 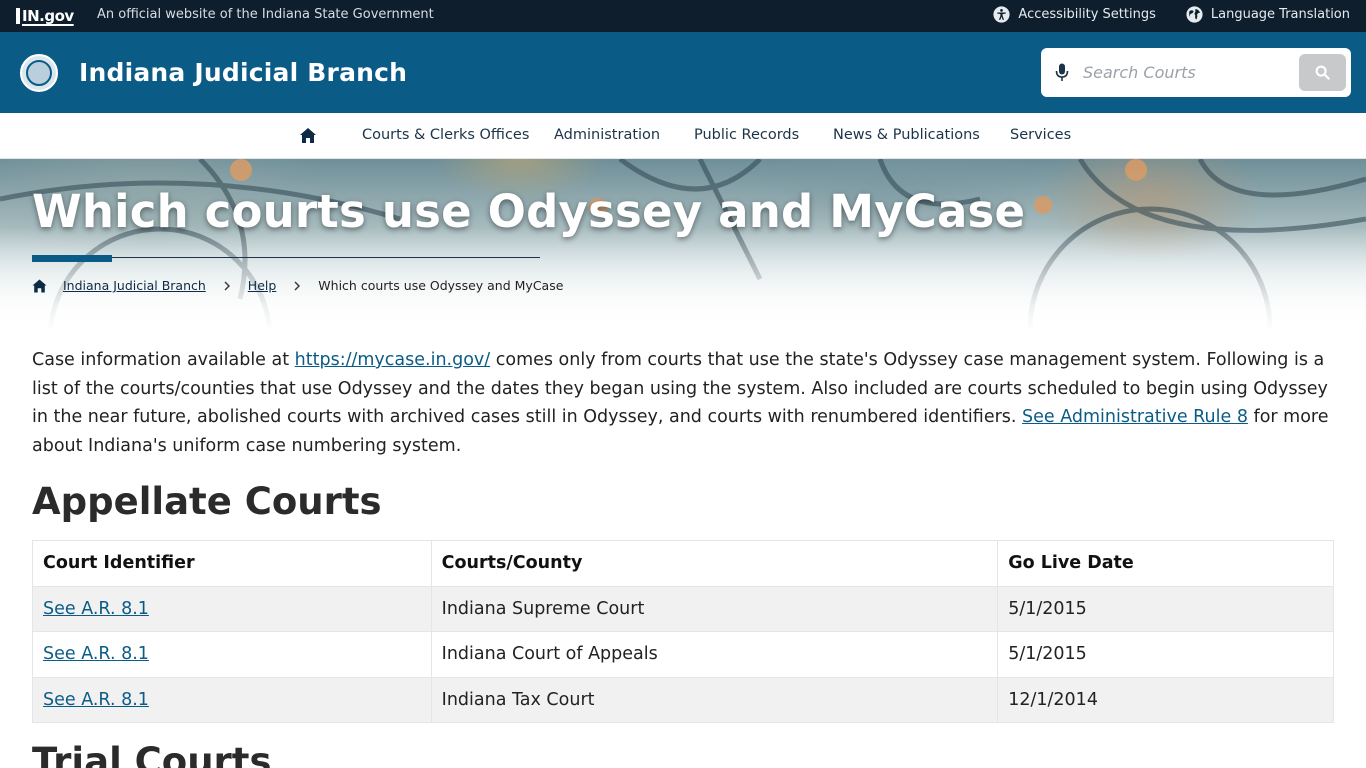 What do you see at coordinates (393, 360) in the screenshot?
I see `mycase-link: https://mycase.in.gov/` at bounding box center [393, 360].